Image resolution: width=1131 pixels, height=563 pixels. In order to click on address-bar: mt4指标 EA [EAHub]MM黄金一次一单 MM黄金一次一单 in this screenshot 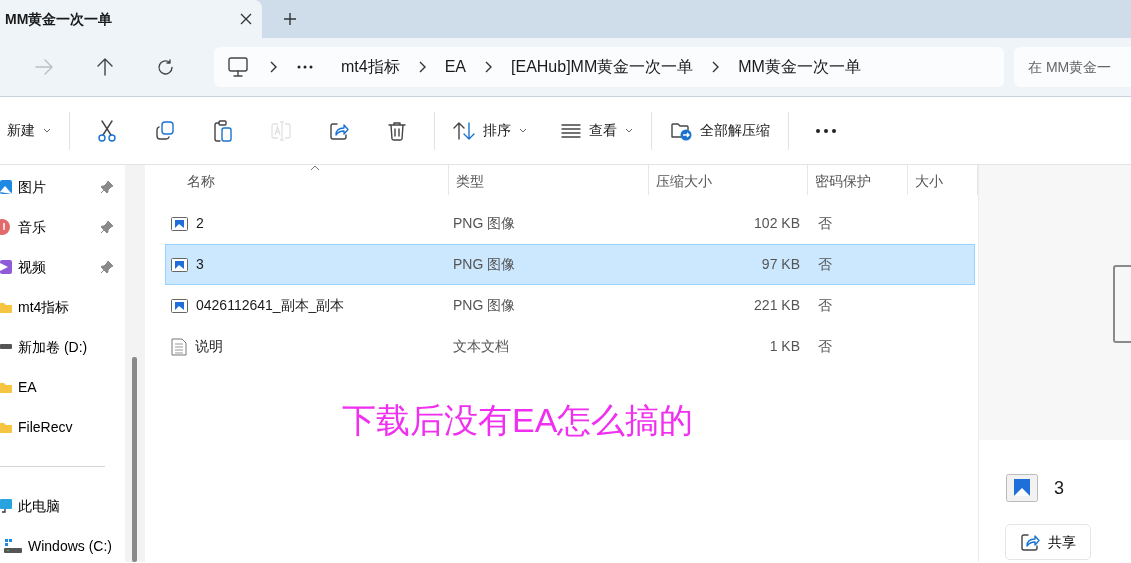, I will do `click(609, 67)`.